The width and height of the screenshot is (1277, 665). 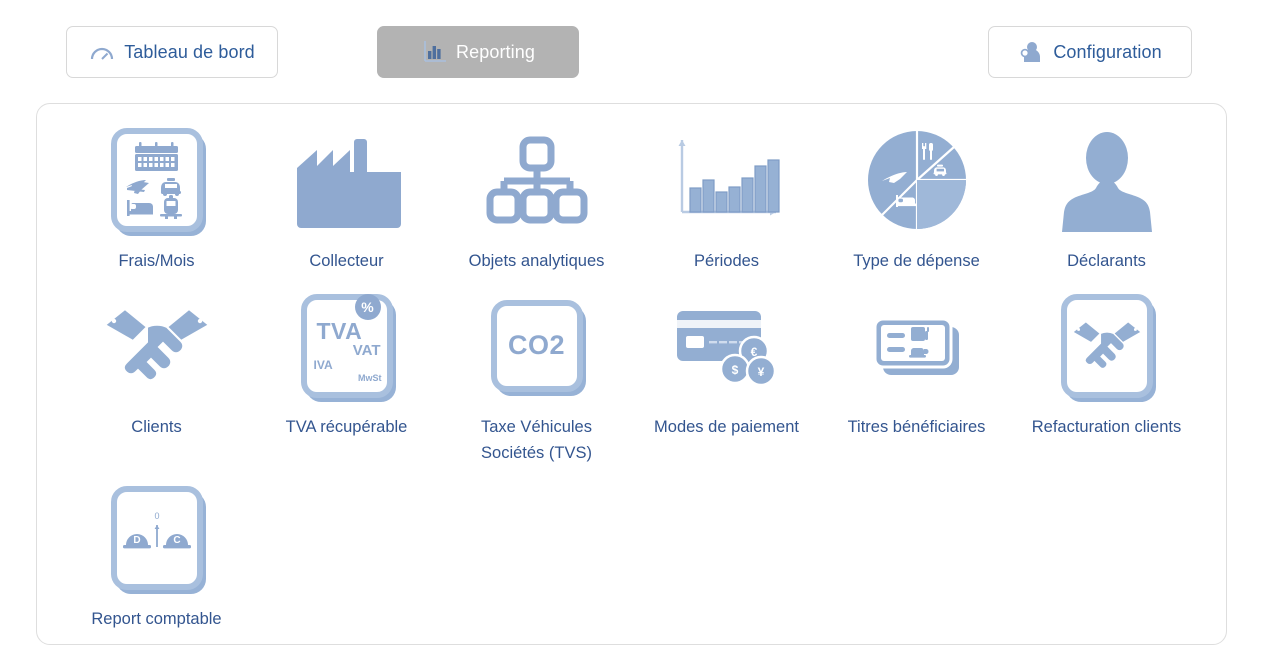 I want to click on tile-label: Taxe Véhicules Sociétés (TVS), so click(x=536, y=440).